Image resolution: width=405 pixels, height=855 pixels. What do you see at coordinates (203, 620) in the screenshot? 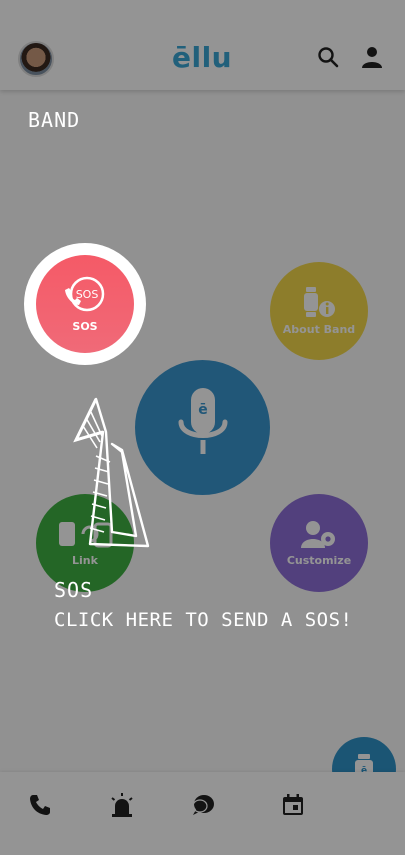
I see `tooltip-body: CLICK HERE TO SEND A SOS!` at bounding box center [203, 620].